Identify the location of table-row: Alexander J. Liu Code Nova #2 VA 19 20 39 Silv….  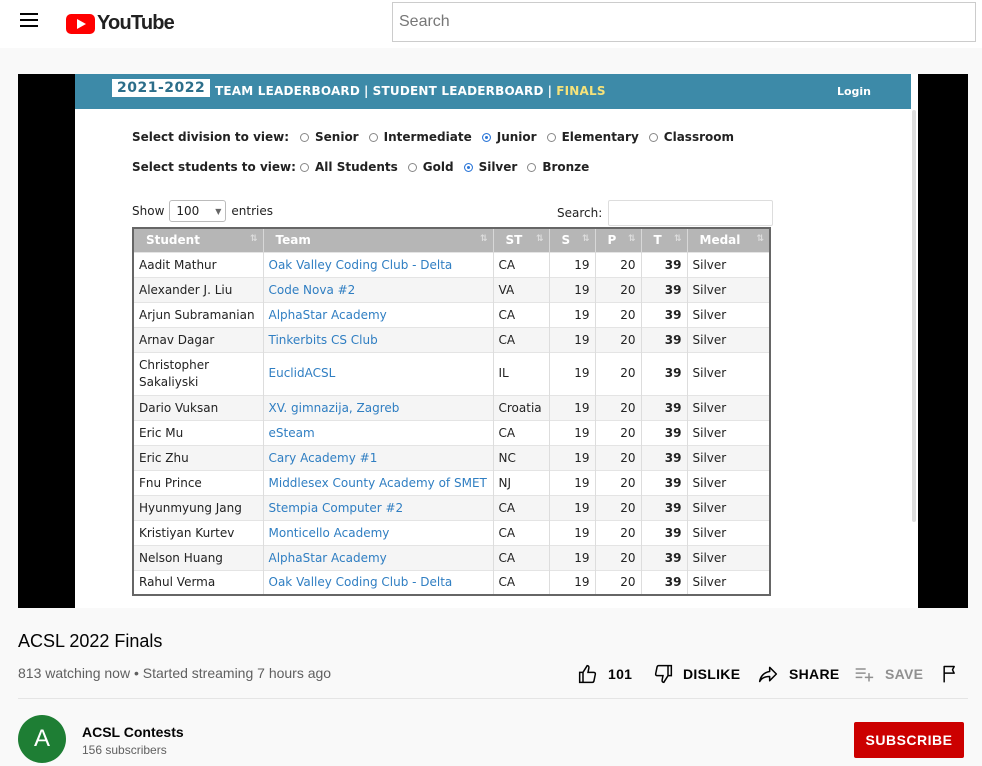
(452, 289).